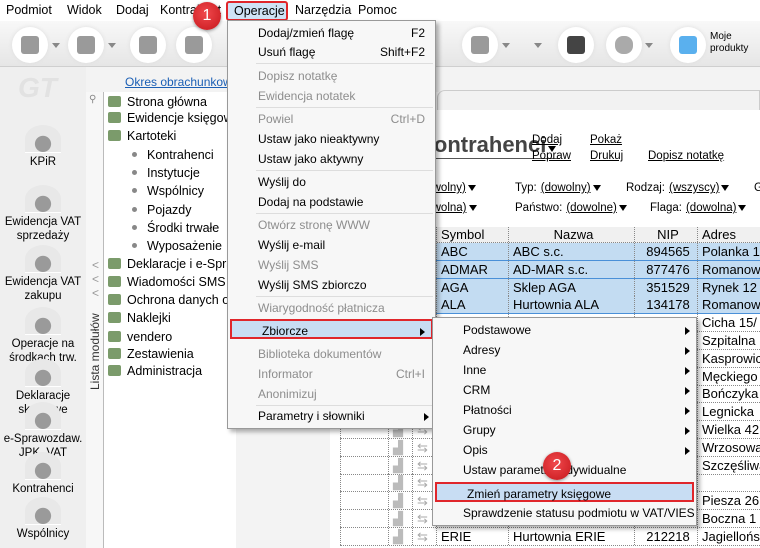 The width and height of the screenshot is (760, 548). I want to click on filter-typ: Typ: (dowolny), so click(558, 188).